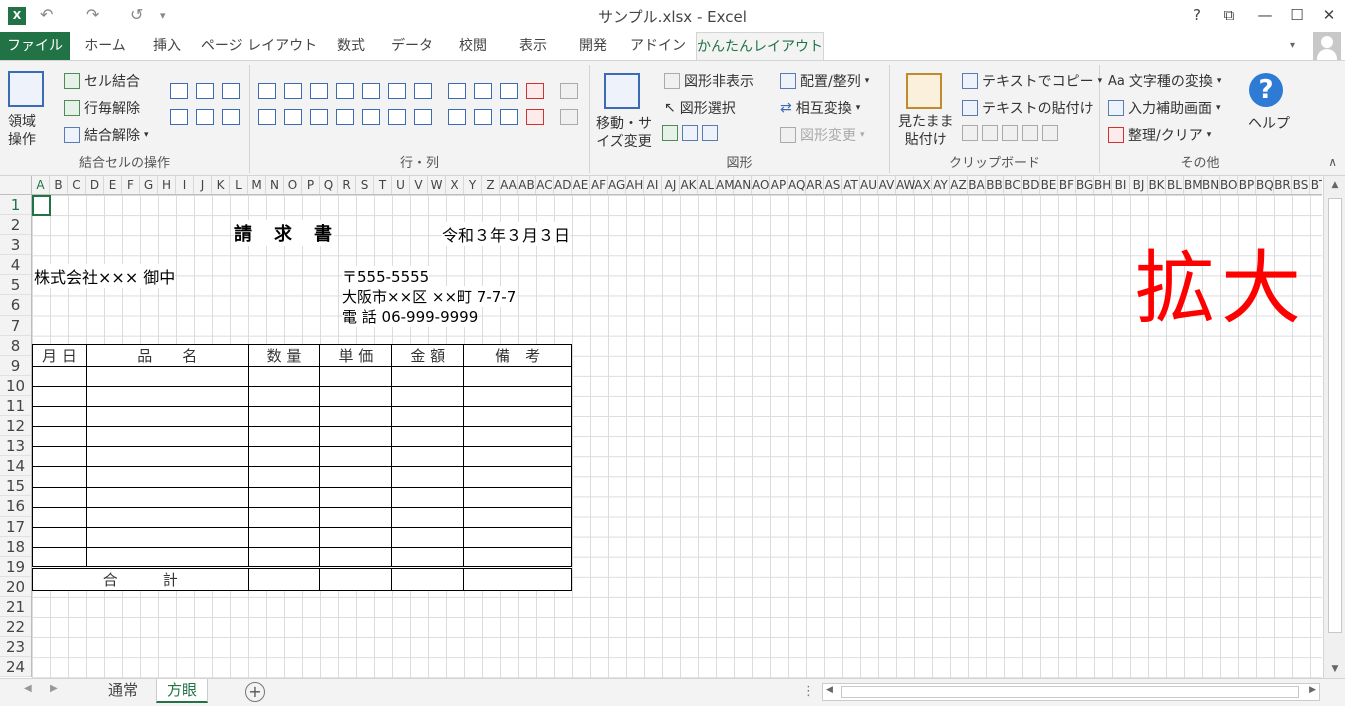 The image size is (1345, 706). Describe the element at coordinates (1028, 108) in the screenshot. I see `paste-text-button: テキストの貼付け` at that location.